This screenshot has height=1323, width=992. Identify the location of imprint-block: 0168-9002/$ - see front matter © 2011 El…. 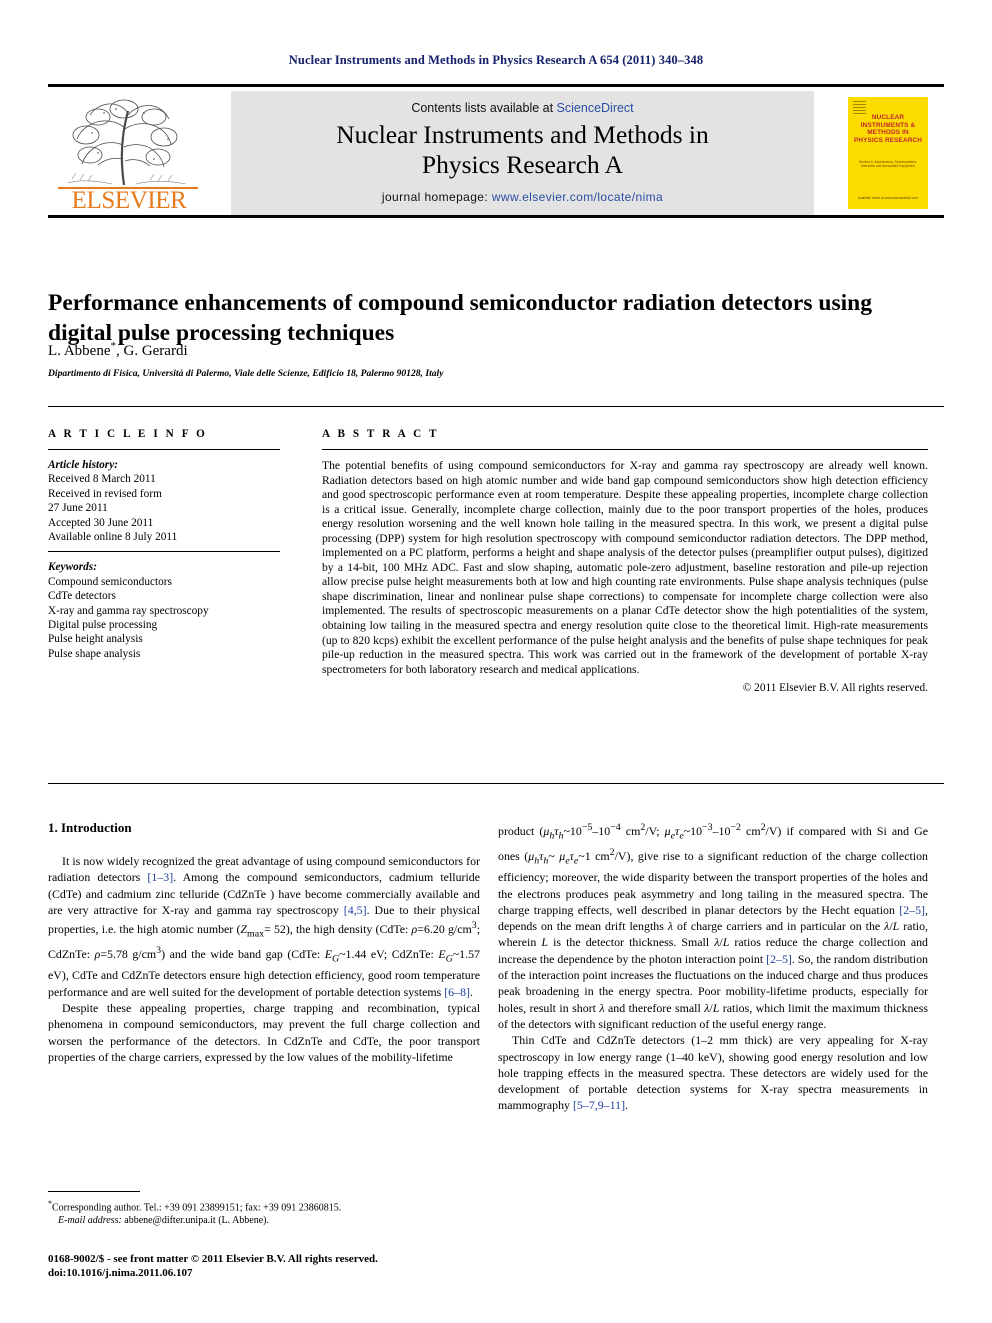
(268, 1266).